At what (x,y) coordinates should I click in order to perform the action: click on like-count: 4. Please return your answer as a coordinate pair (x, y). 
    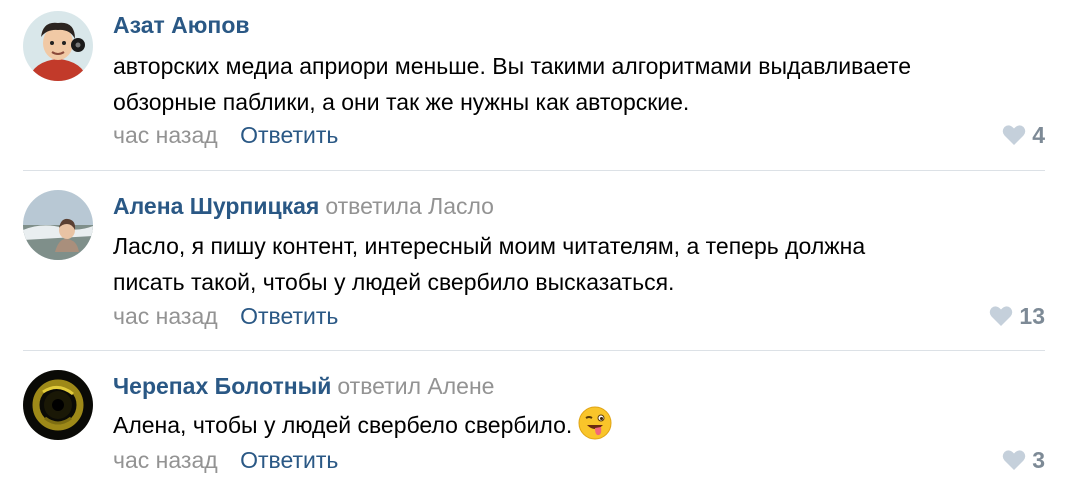
    Looking at the image, I should click on (1038, 135).